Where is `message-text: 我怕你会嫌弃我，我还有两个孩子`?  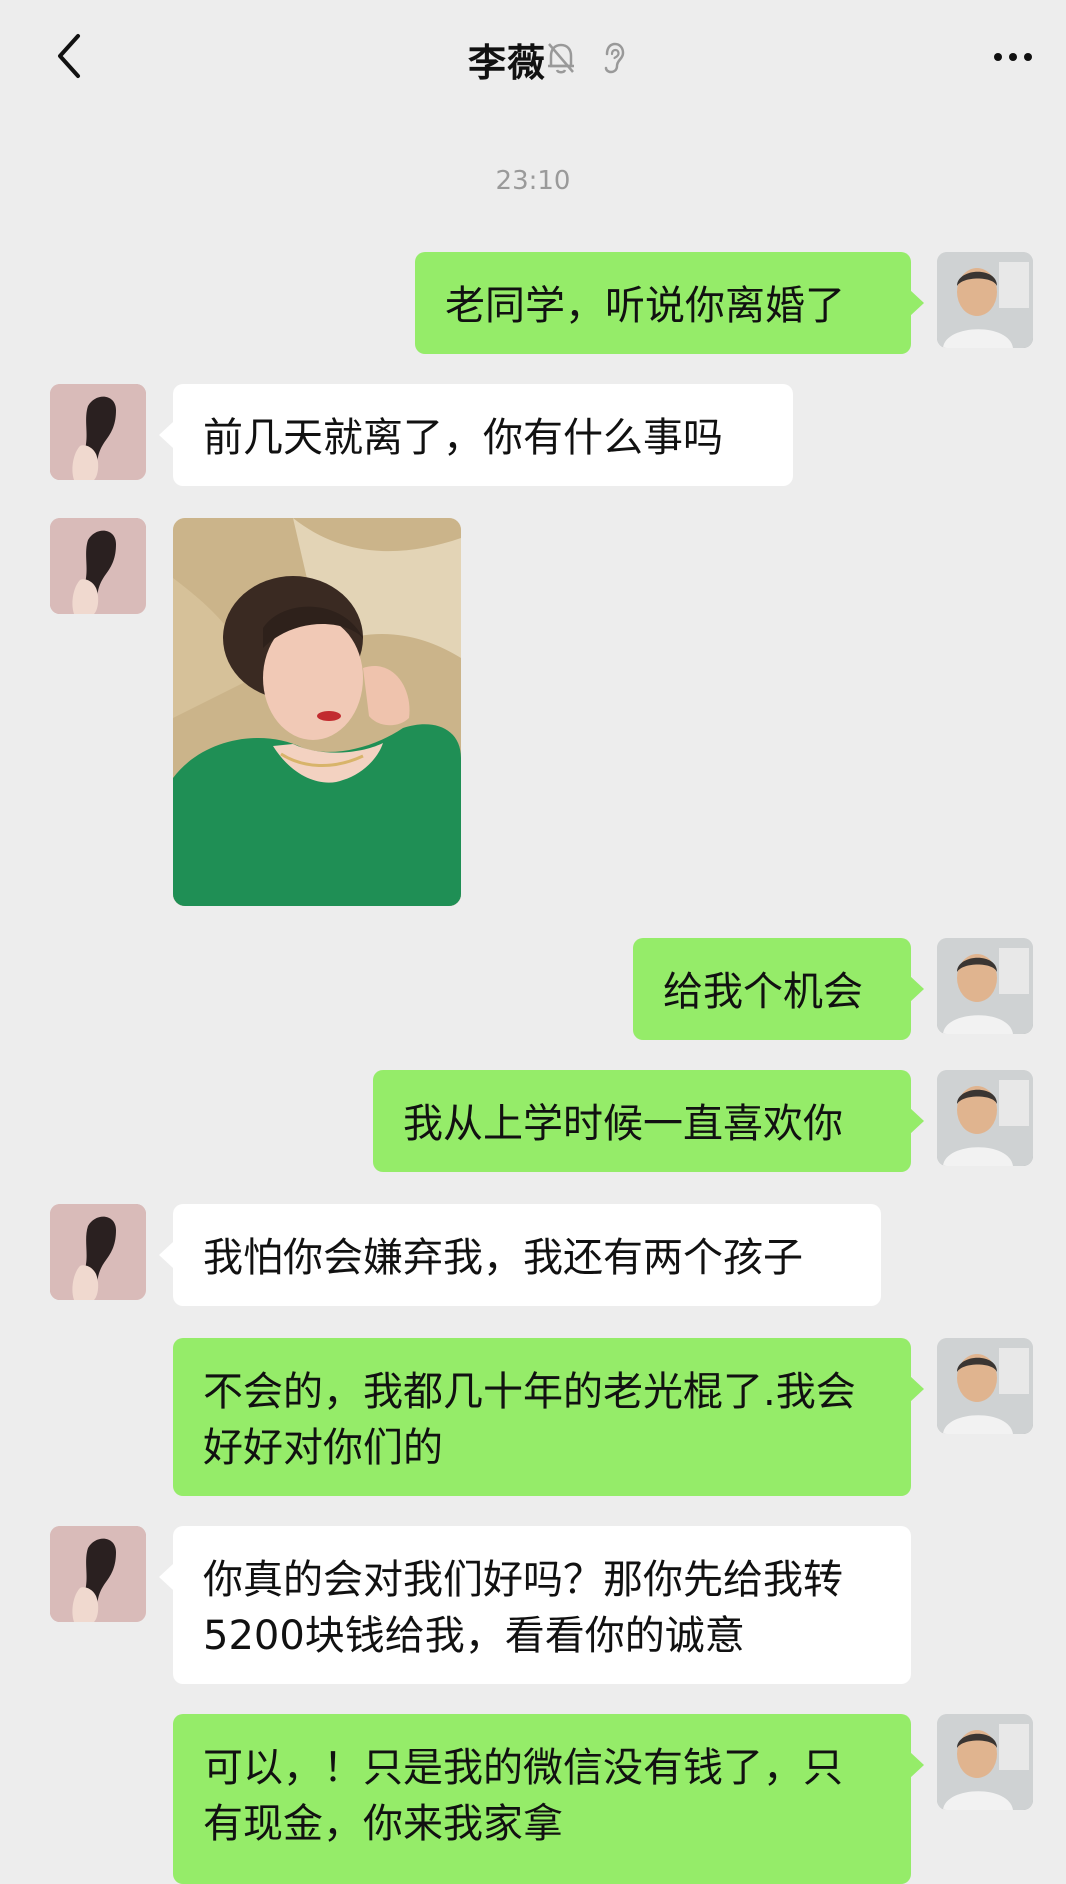 message-text: 我怕你会嫌弃我，我还有两个孩子 is located at coordinates (503, 1258).